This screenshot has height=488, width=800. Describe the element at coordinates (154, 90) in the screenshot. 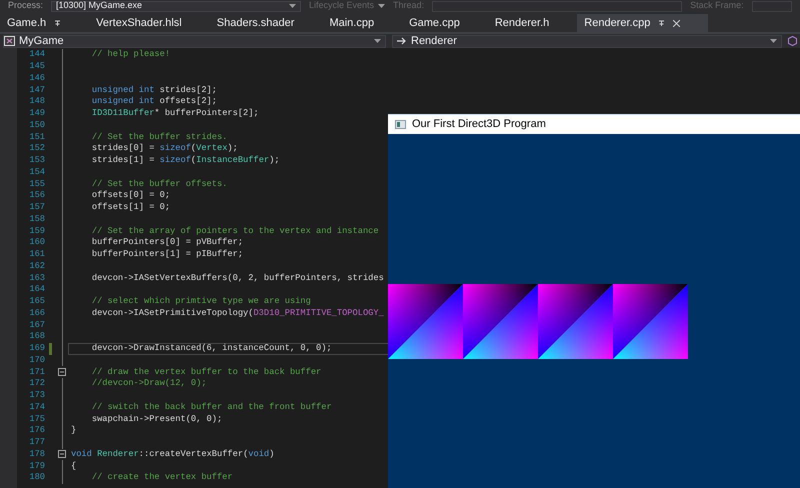

I see `code-line: unsigned int strides[2];` at that location.